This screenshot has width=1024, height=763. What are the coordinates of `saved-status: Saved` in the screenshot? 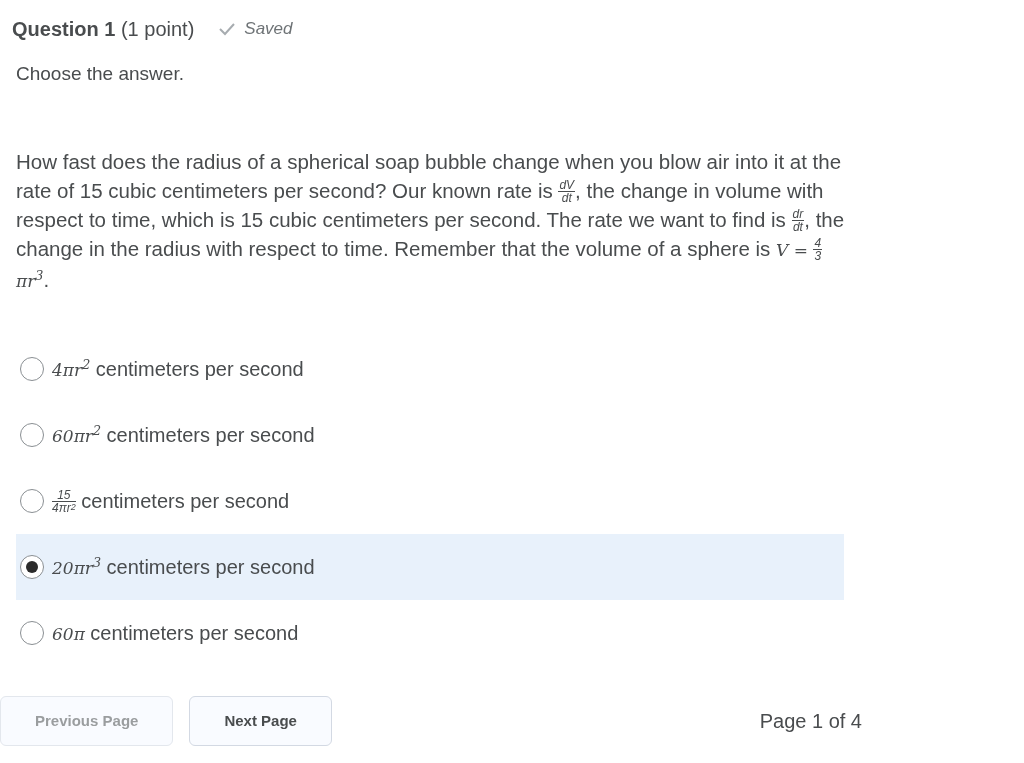 It's located at (268, 29).